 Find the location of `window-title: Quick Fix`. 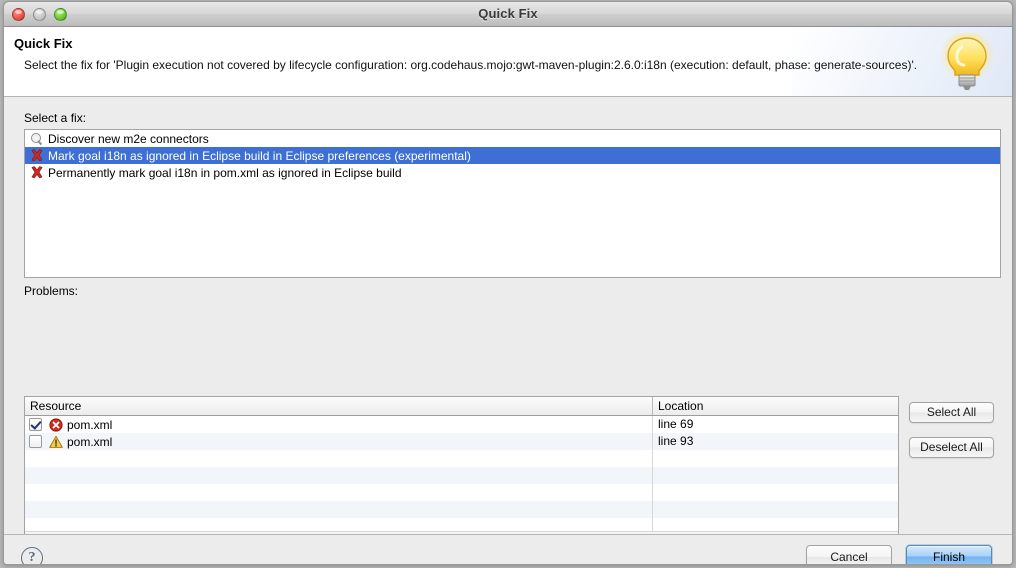

window-title: Quick Fix is located at coordinates (508, 13).